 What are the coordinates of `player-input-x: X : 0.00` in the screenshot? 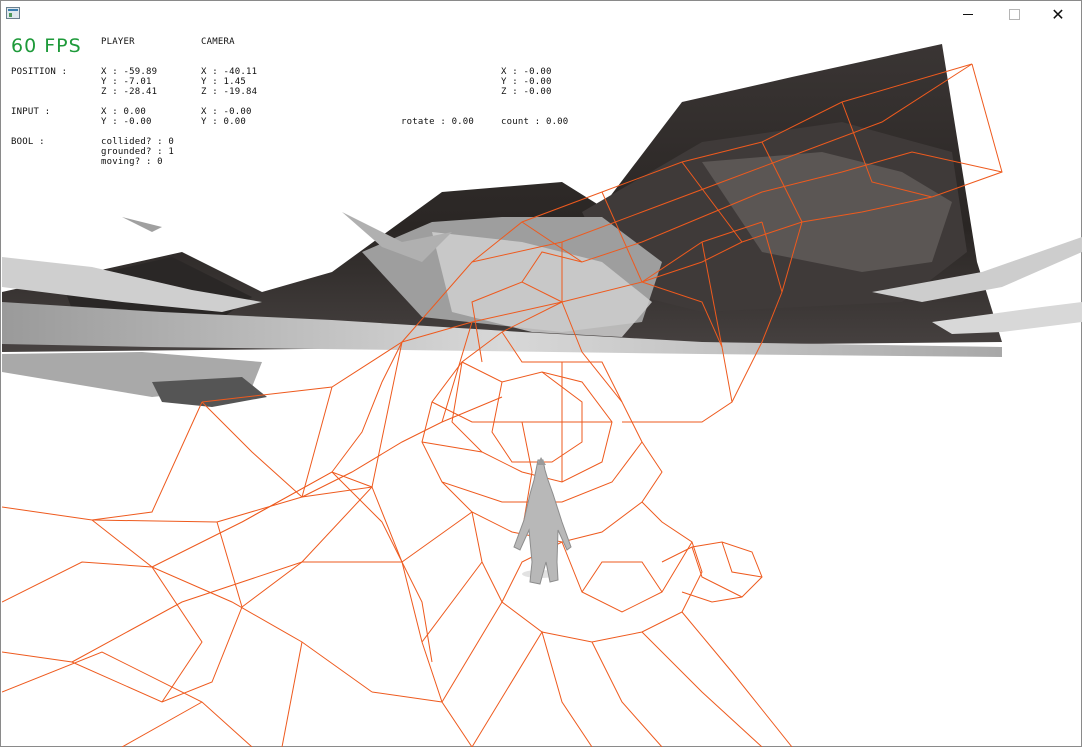 It's located at (123, 112).